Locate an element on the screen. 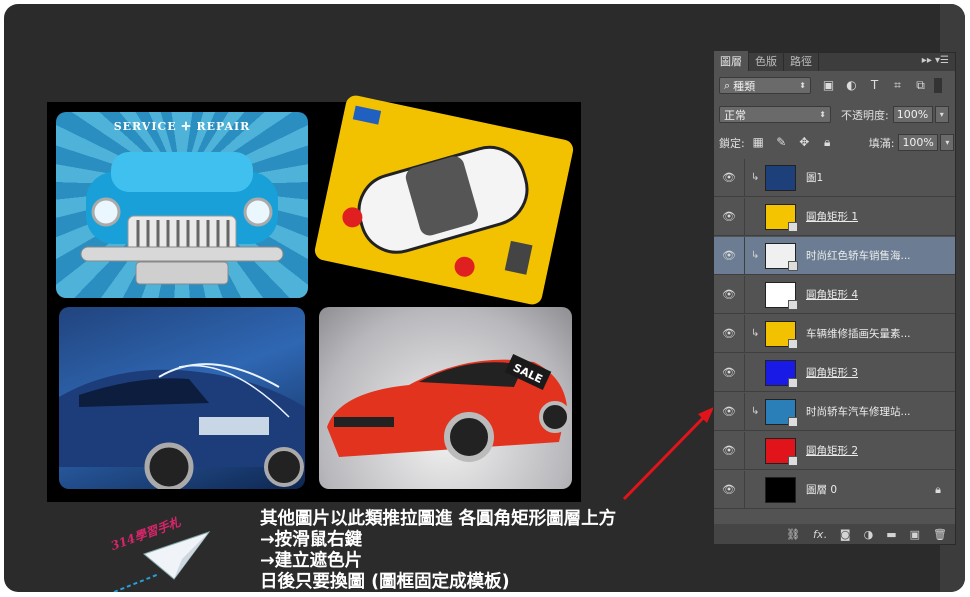 The image size is (970, 597). opacity-input: 100% is located at coordinates (912, 114).